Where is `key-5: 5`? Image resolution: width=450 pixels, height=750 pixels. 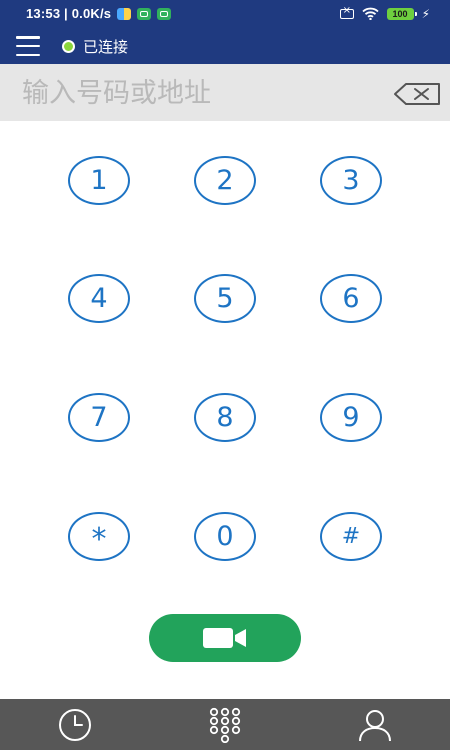
key-5: 5 is located at coordinates (225, 298).